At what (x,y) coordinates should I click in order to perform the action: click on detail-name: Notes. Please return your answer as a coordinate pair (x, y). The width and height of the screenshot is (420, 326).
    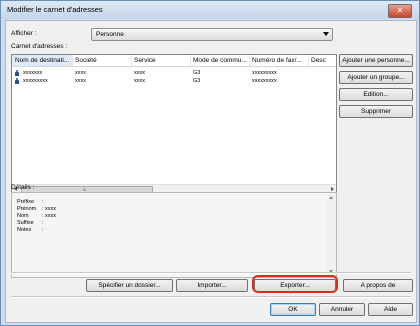
    Looking at the image, I should click on (24, 230).